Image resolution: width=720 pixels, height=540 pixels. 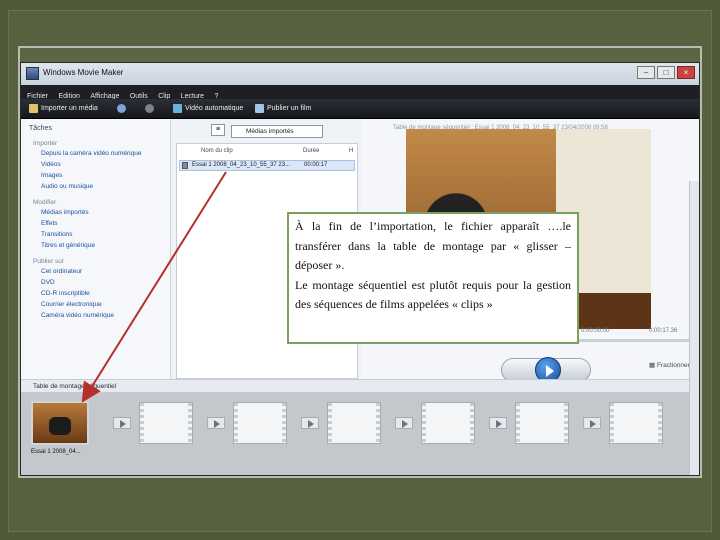 What do you see at coordinates (277, 131) in the screenshot?
I see `collections-dropdown: Médias importés` at bounding box center [277, 131].